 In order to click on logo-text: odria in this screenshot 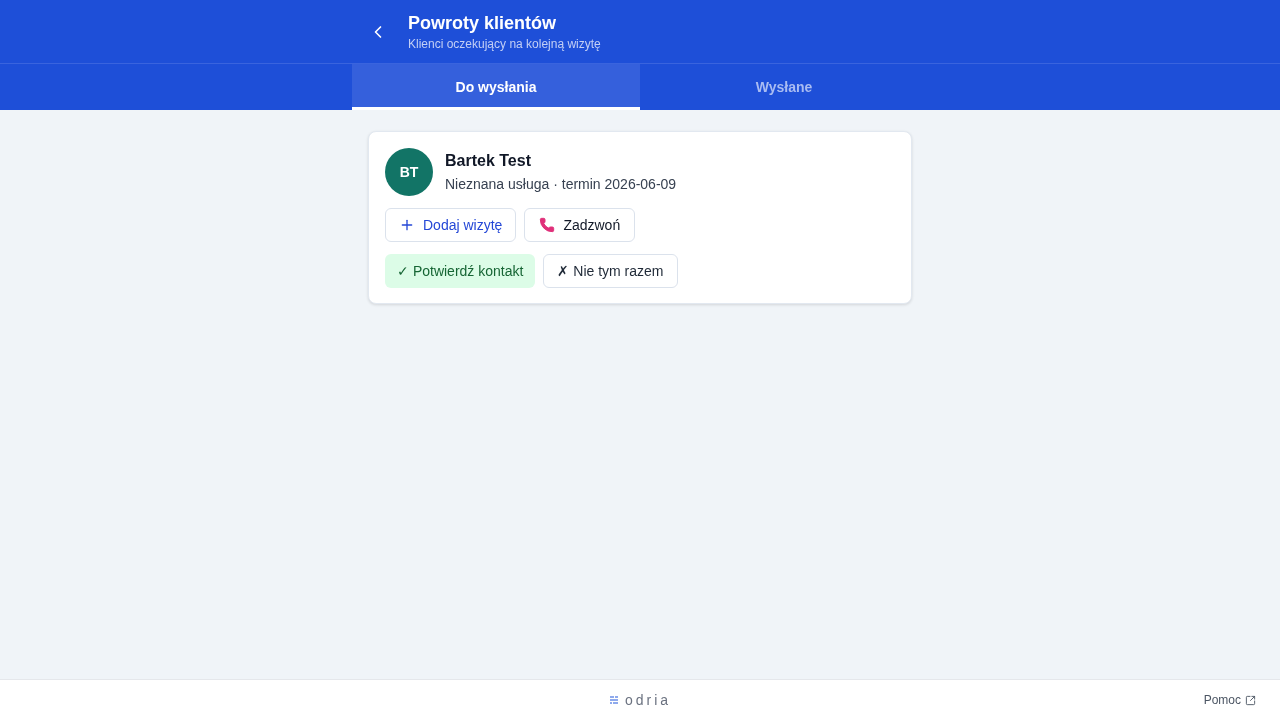, I will do `click(648, 700)`.